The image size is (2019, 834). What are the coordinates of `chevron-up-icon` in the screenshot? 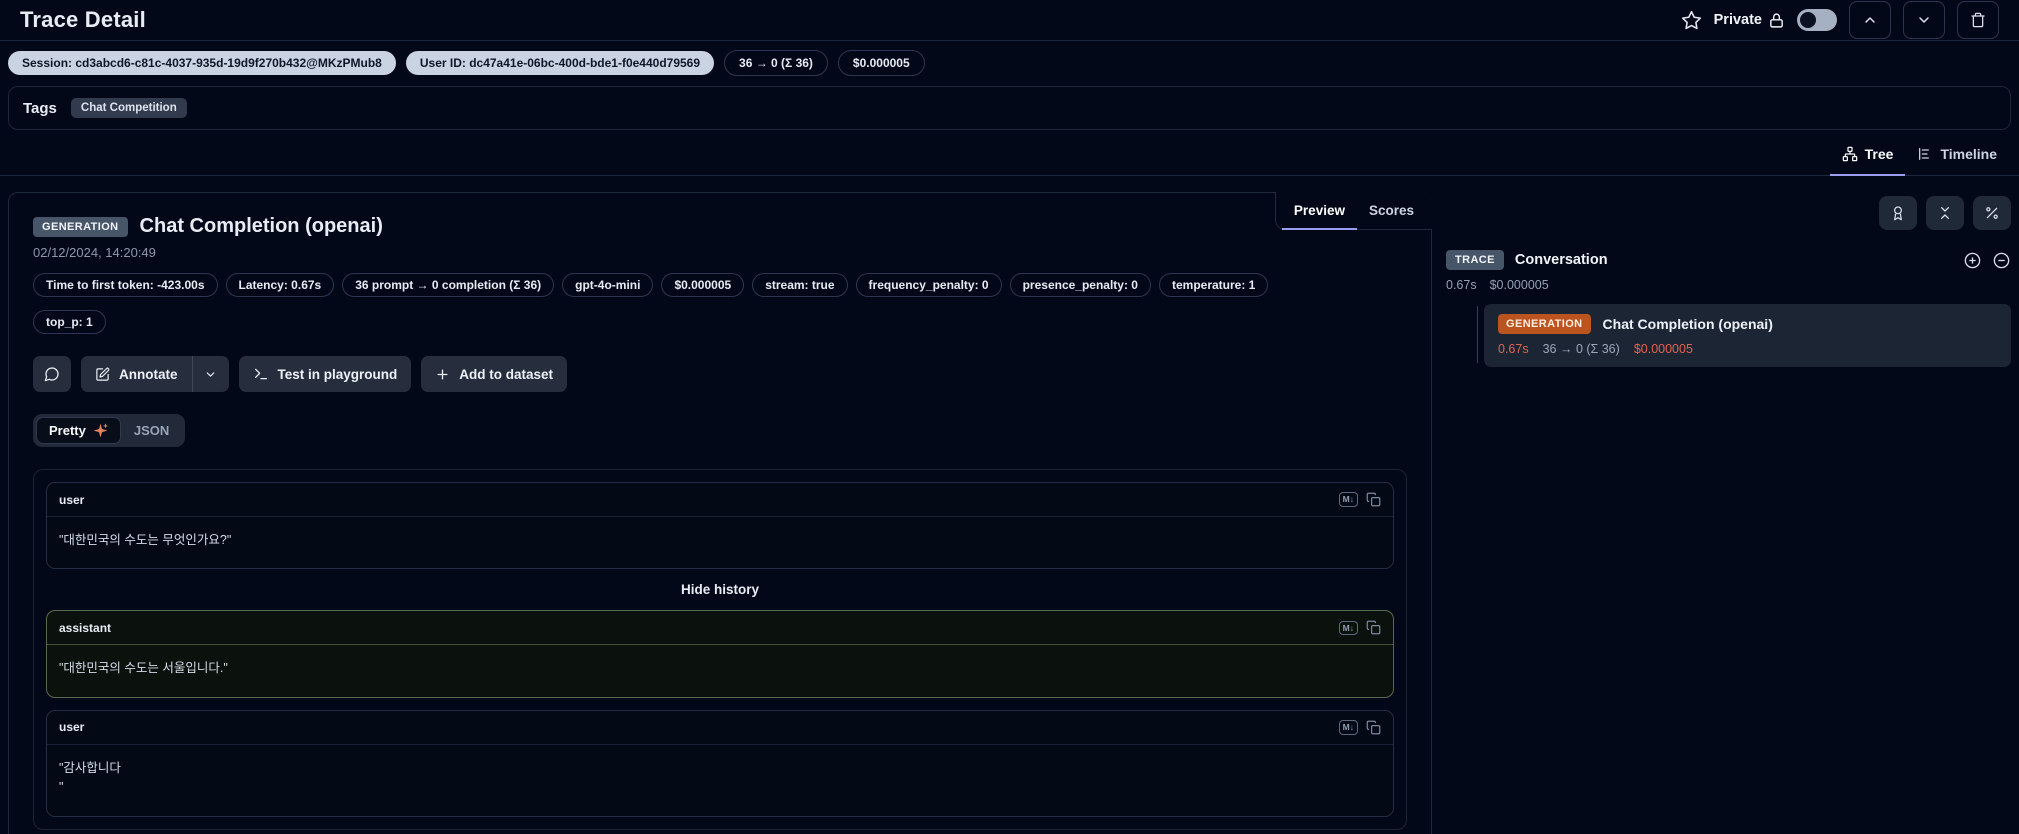 It's located at (1870, 20).